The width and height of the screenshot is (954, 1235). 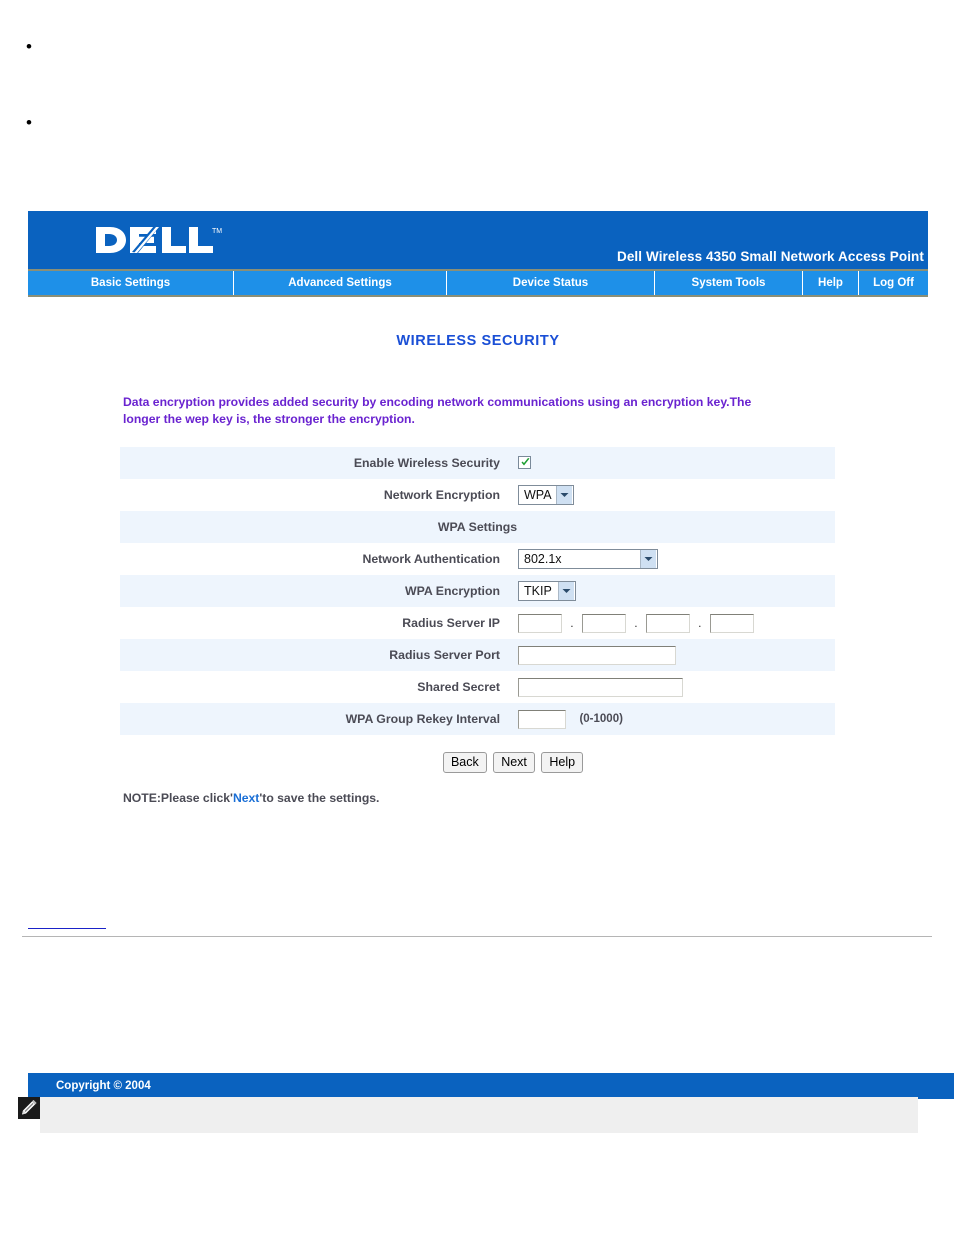 What do you see at coordinates (524, 463) in the screenshot?
I see `enable-wireless-security-checkbox` at bounding box center [524, 463].